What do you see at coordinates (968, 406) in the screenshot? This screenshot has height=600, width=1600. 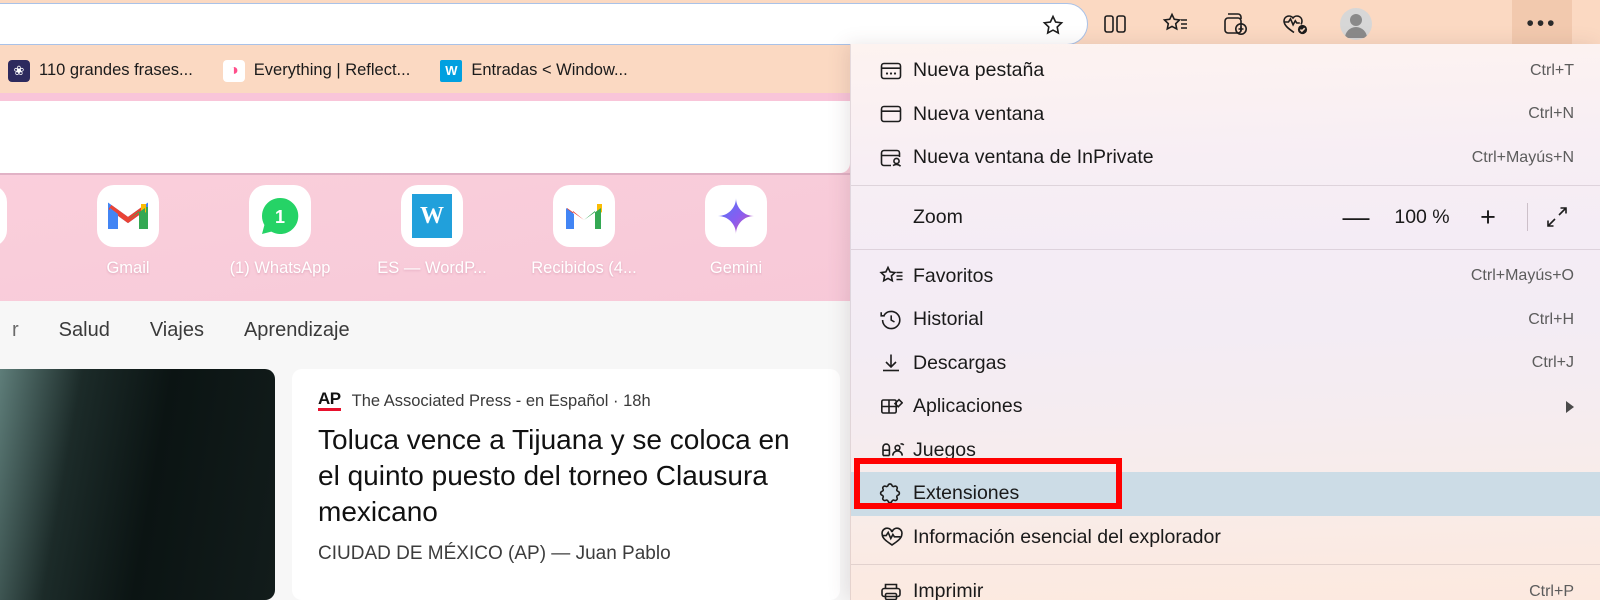 I see `menu-item-label: Aplicaciones` at bounding box center [968, 406].